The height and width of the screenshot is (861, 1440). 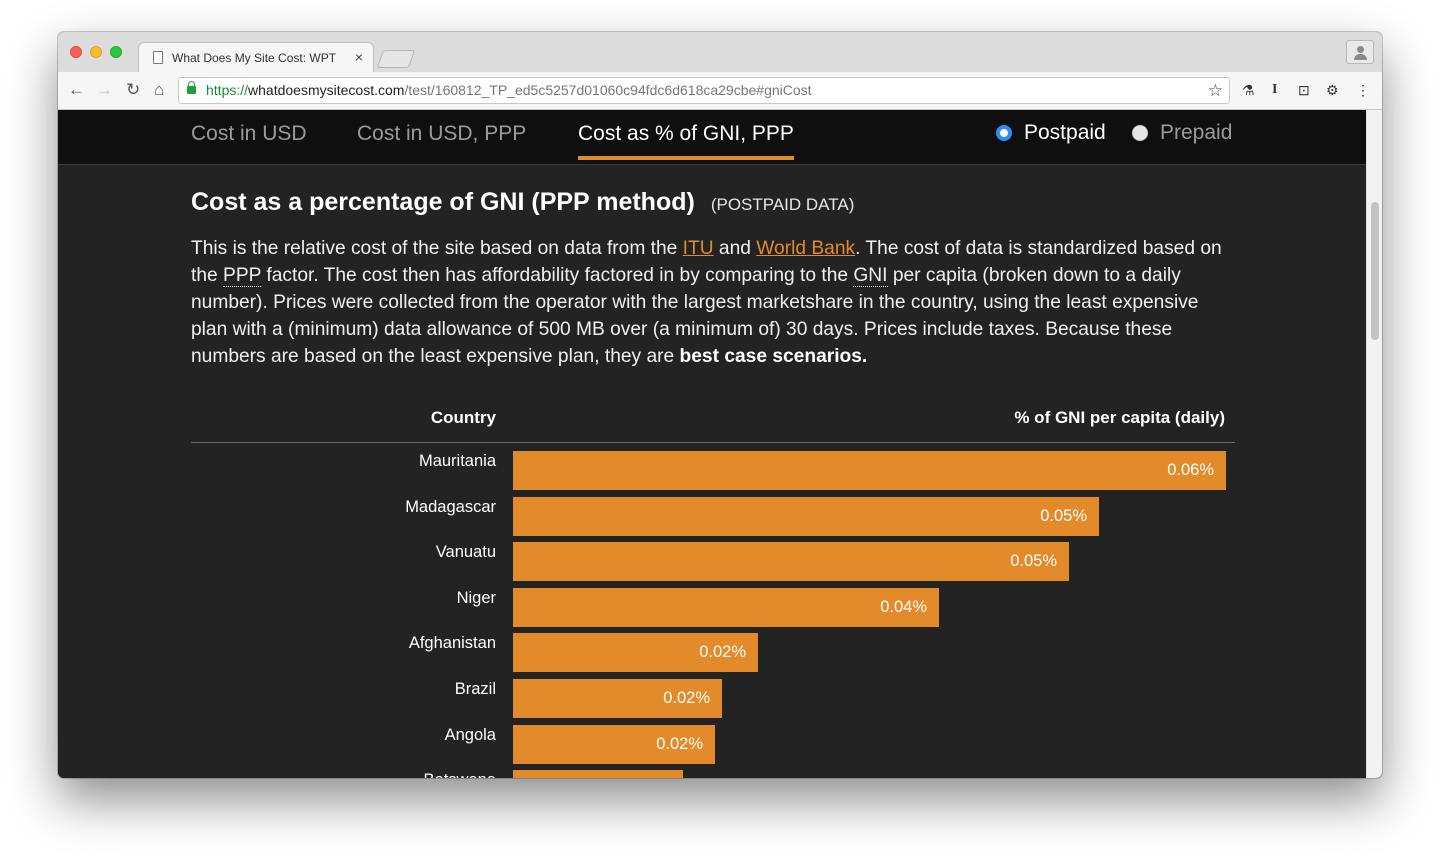 I want to click on profile-button, so click(x=1360, y=52).